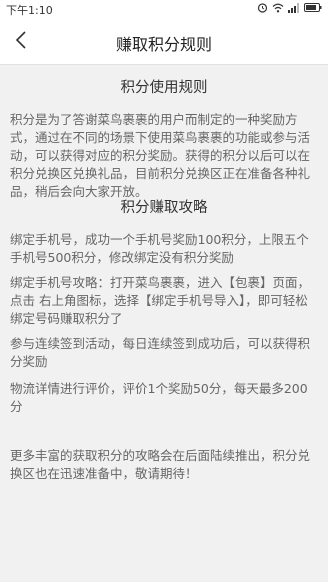  What do you see at coordinates (160, 352) in the screenshot?
I see `earning-rule-checkin: 参与连续签到活动，每日连续签到成功后，可以获得积分奖励` at bounding box center [160, 352].